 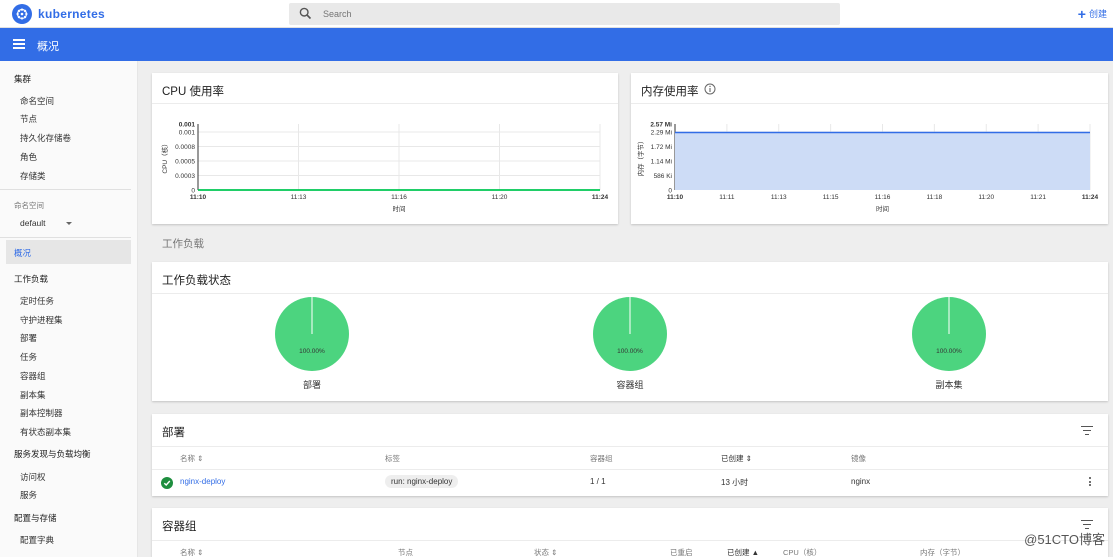 I want to click on y-tick-label: 0.0003, so click(x=185, y=176).